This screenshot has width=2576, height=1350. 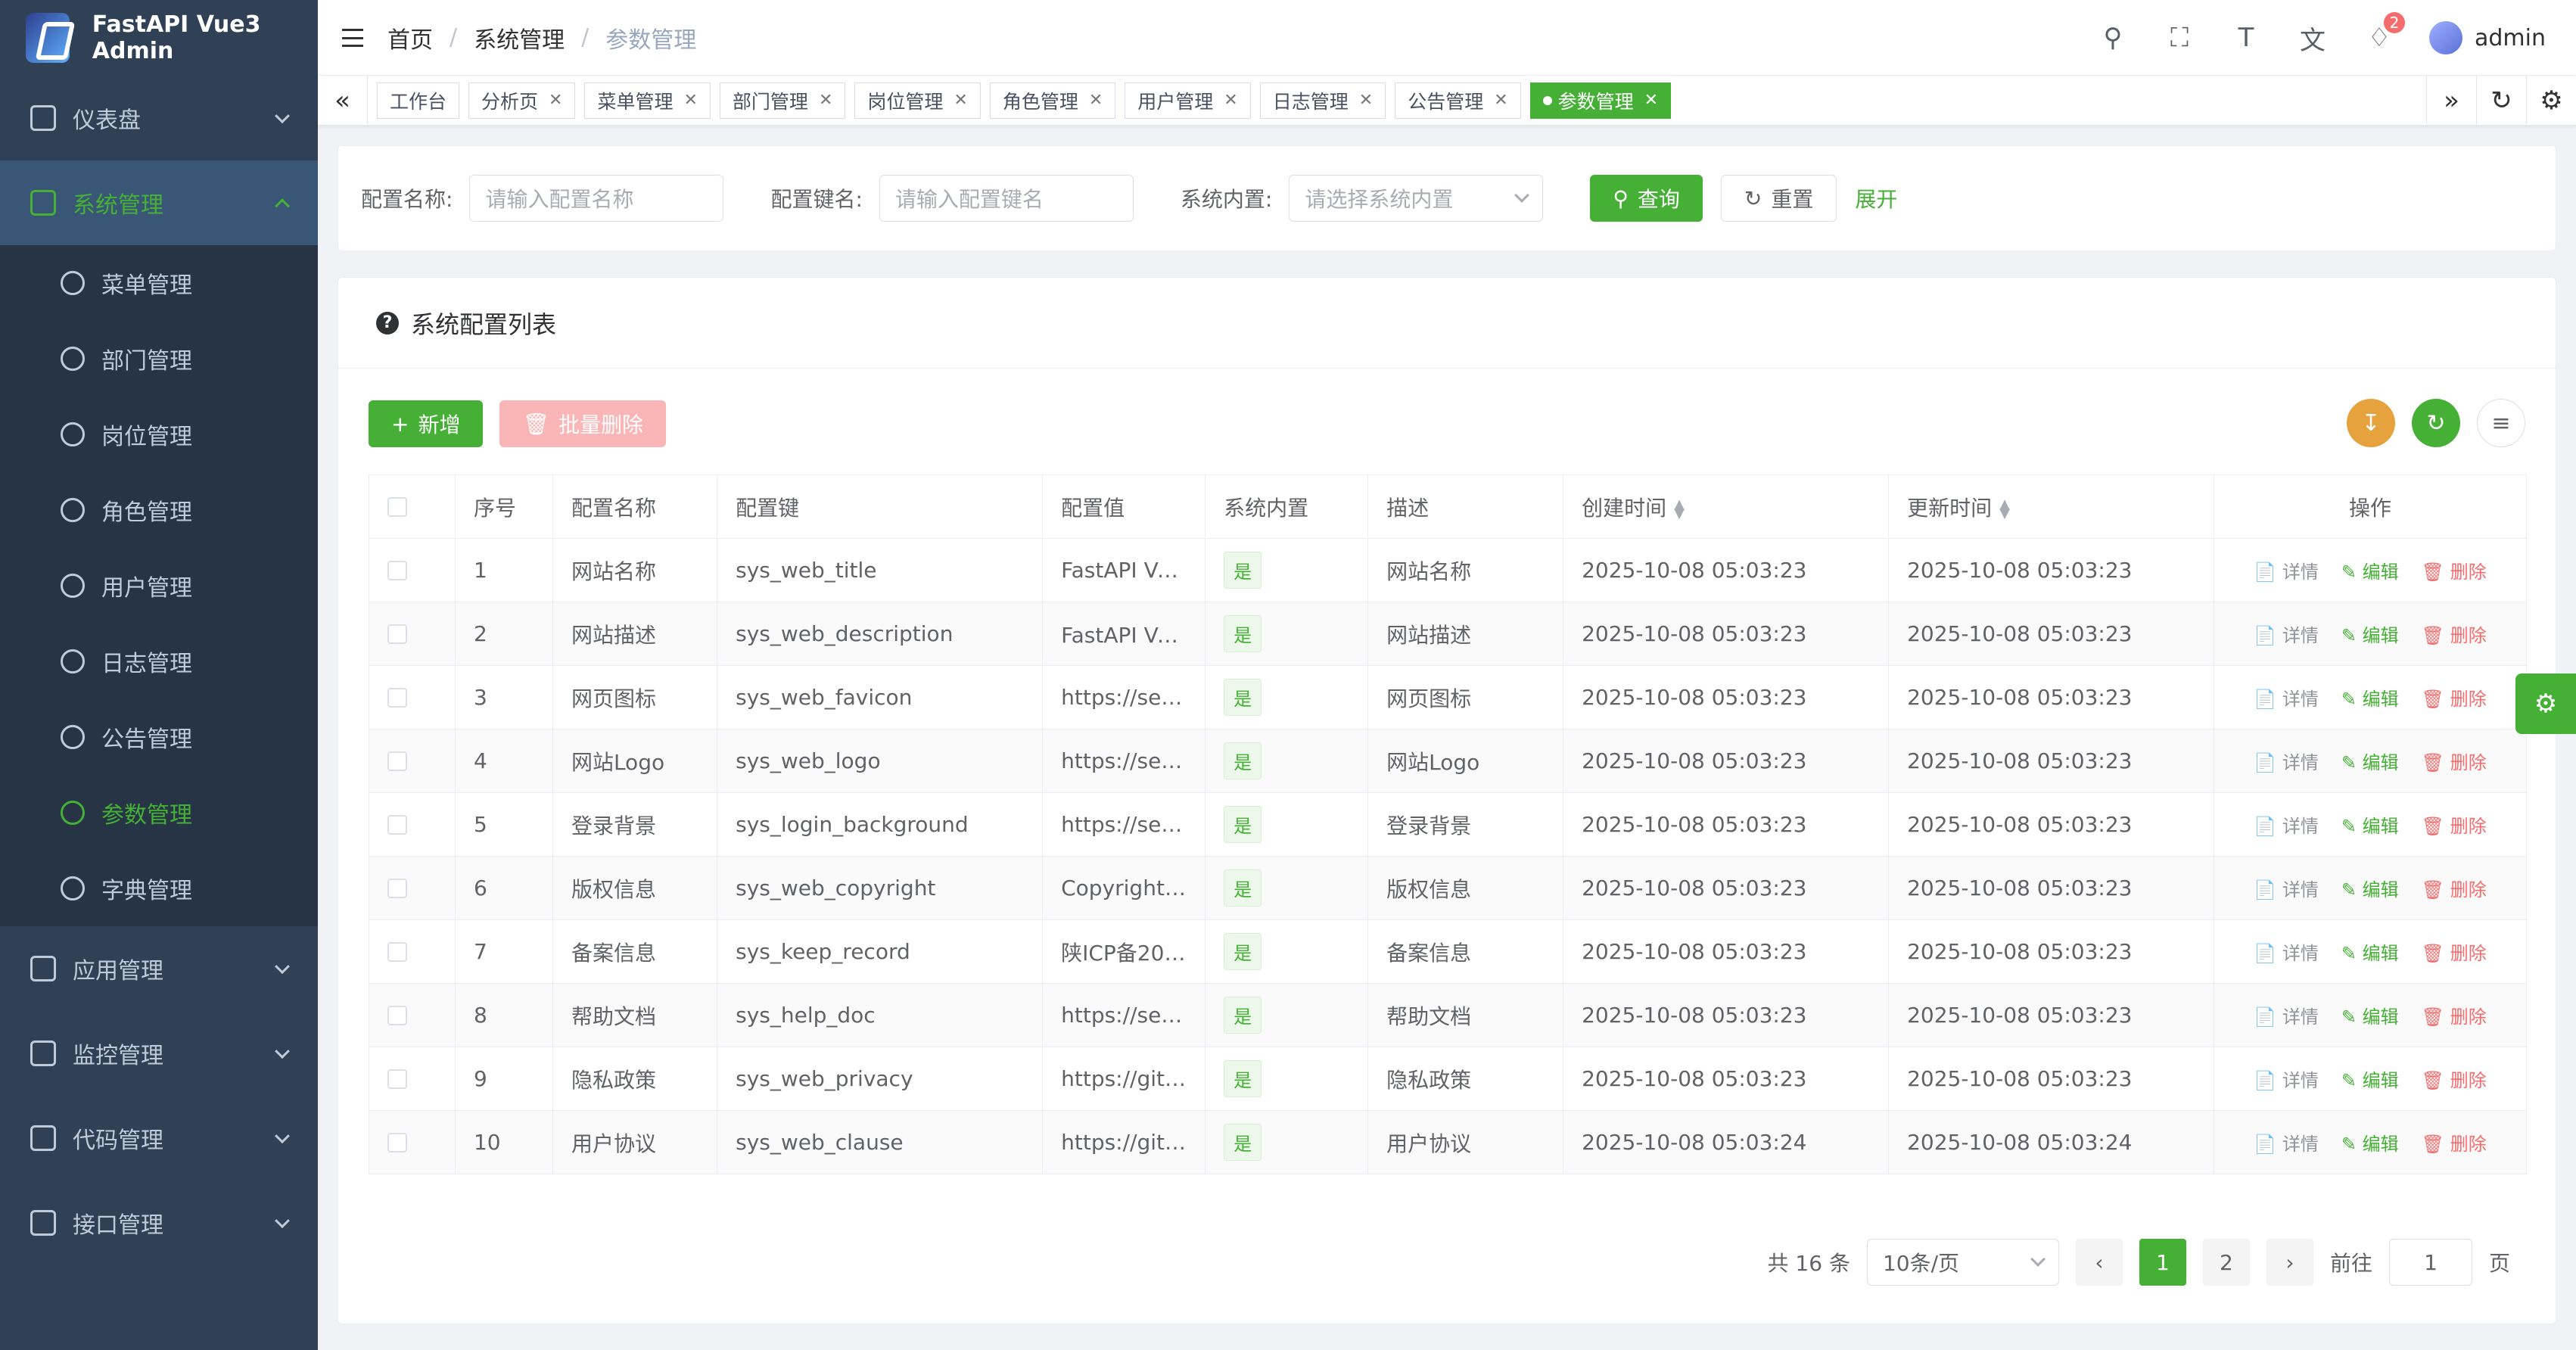 What do you see at coordinates (597, 198) in the screenshot?
I see `config-name-input: 请输入配置名称` at bounding box center [597, 198].